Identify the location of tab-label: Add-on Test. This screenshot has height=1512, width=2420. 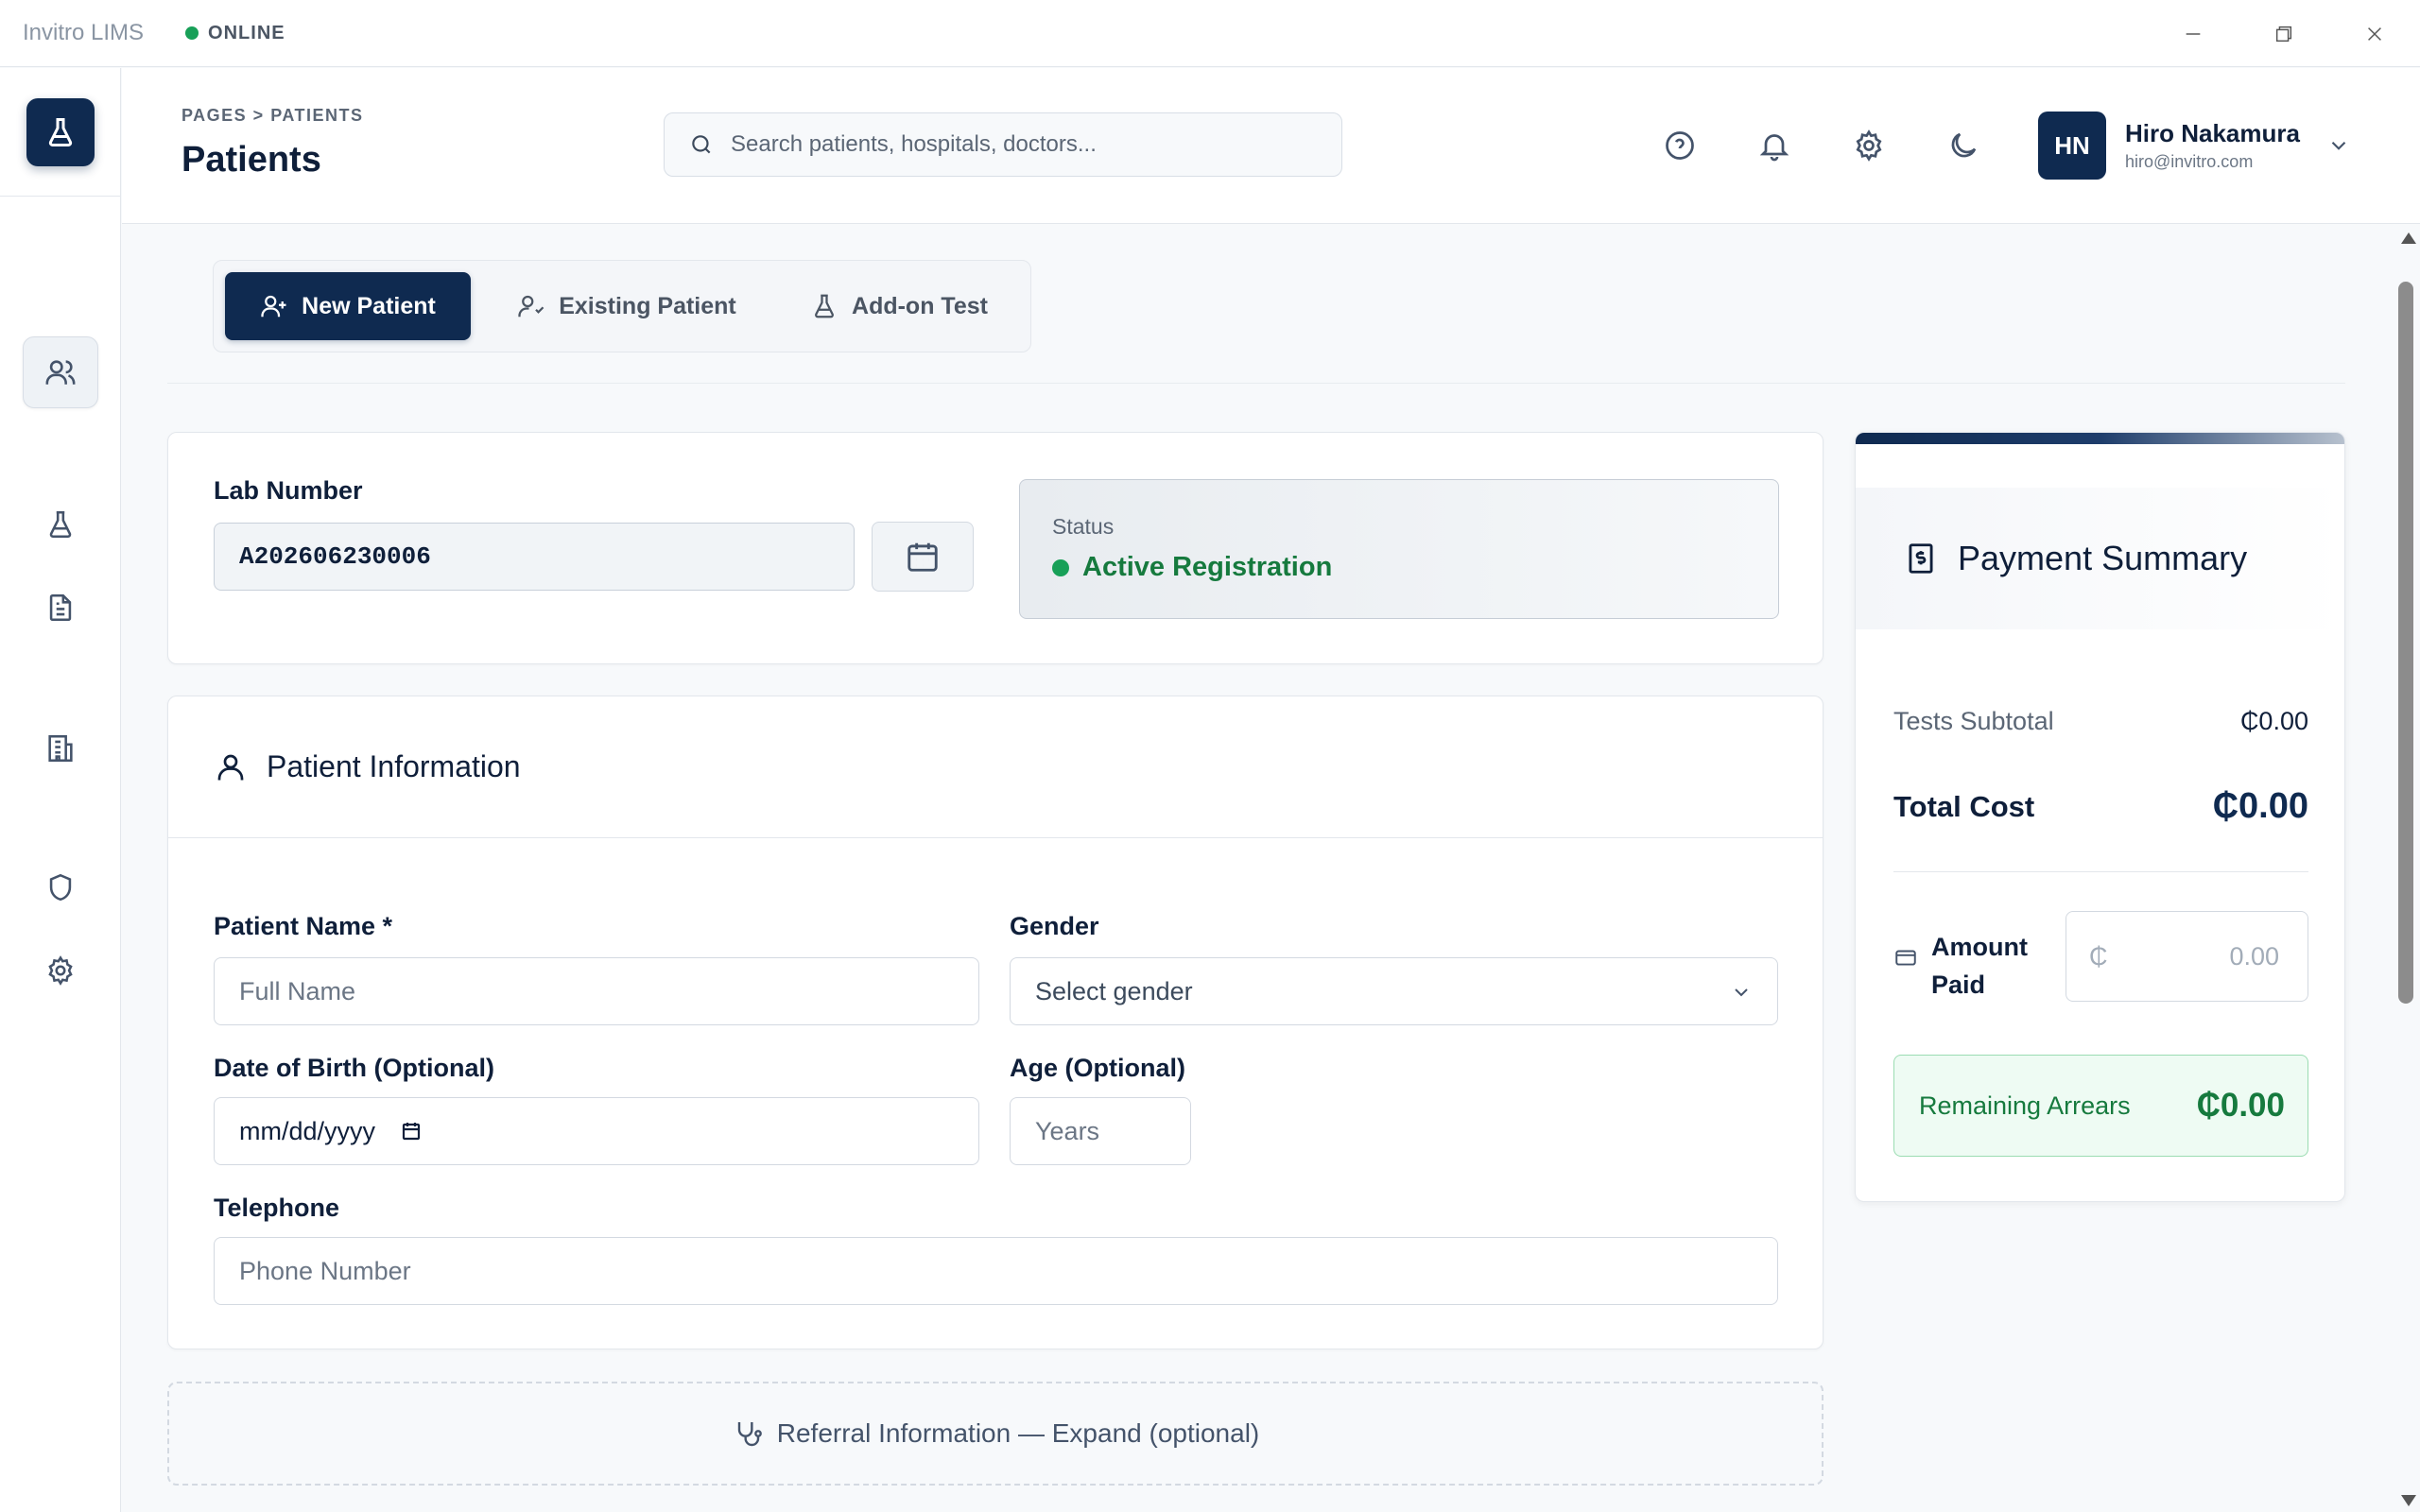
(920, 305).